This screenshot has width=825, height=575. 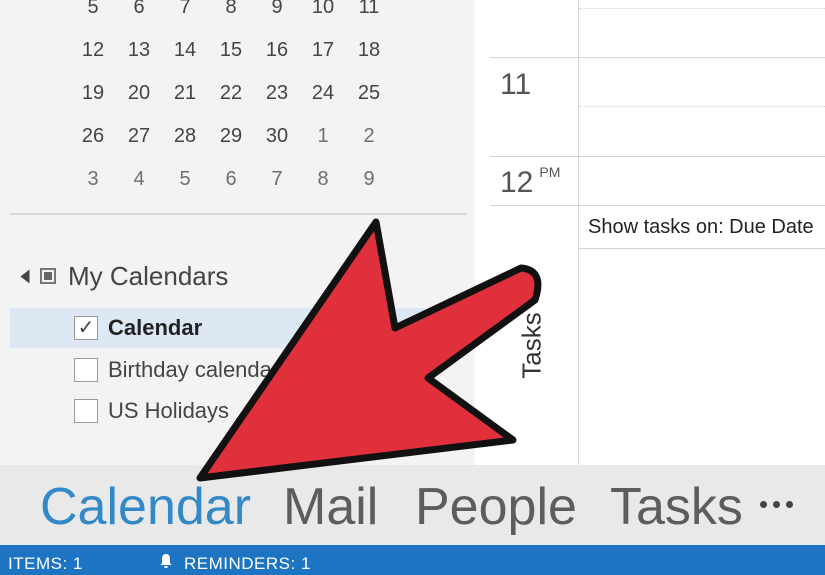 What do you see at coordinates (139, 136) in the screenshot?
I see `mini-calendar-day: 27` at bounding box center [139, 136].